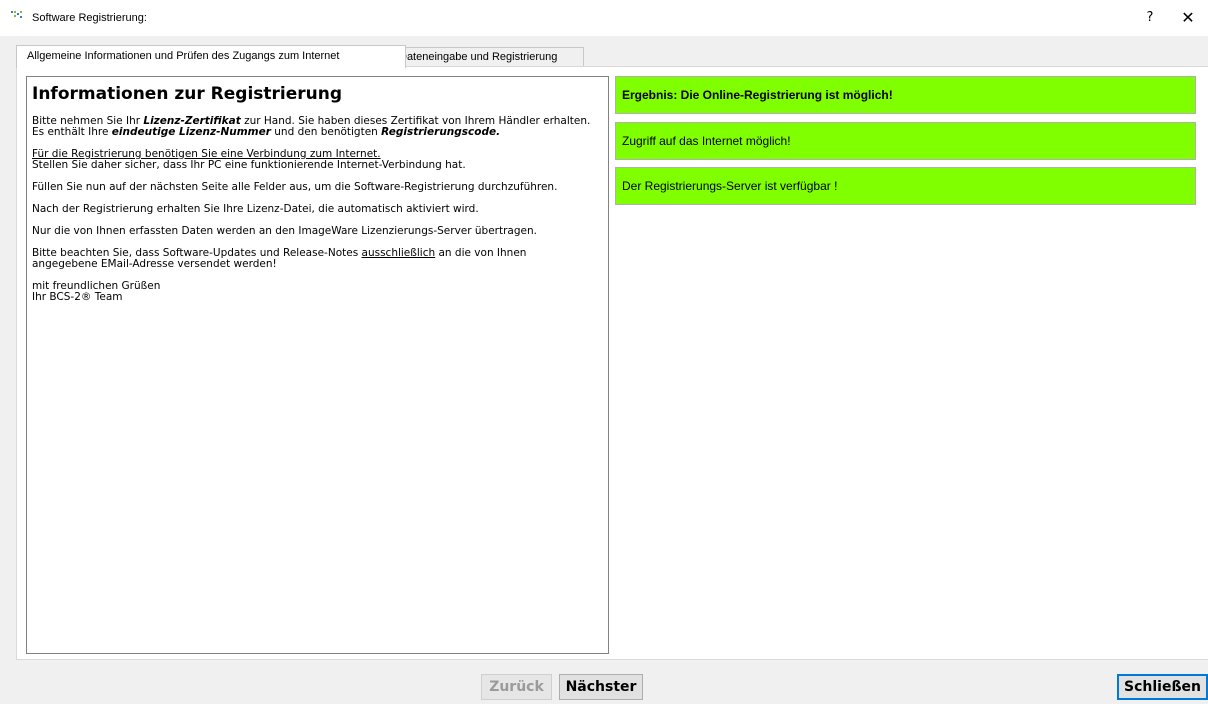  I want to click on text: an die von Ihnen, so click(481, 253).